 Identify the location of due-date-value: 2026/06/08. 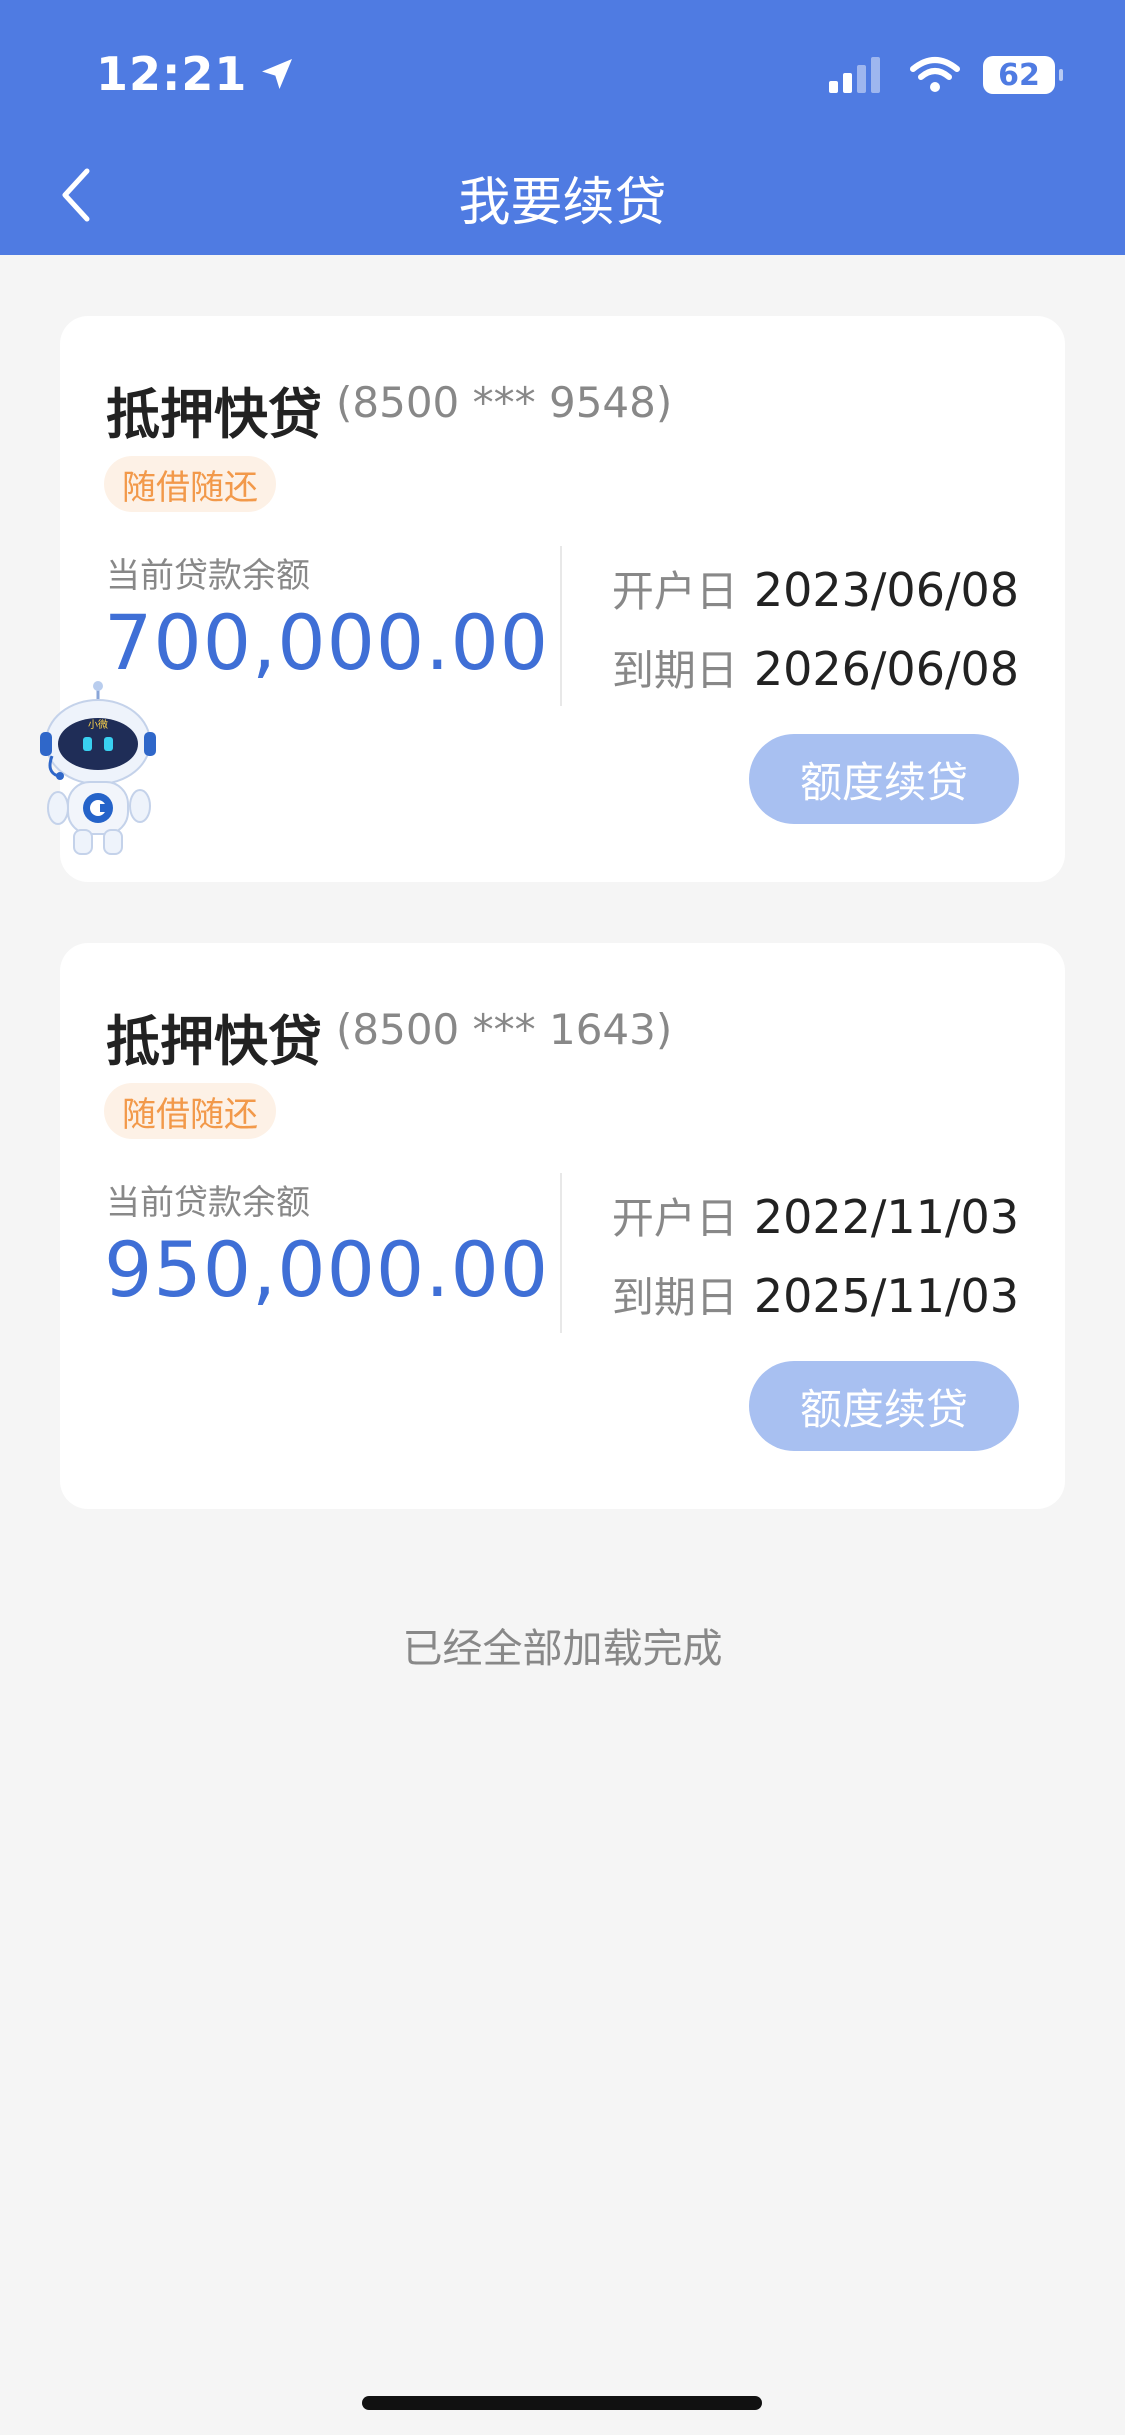
(886, 669).